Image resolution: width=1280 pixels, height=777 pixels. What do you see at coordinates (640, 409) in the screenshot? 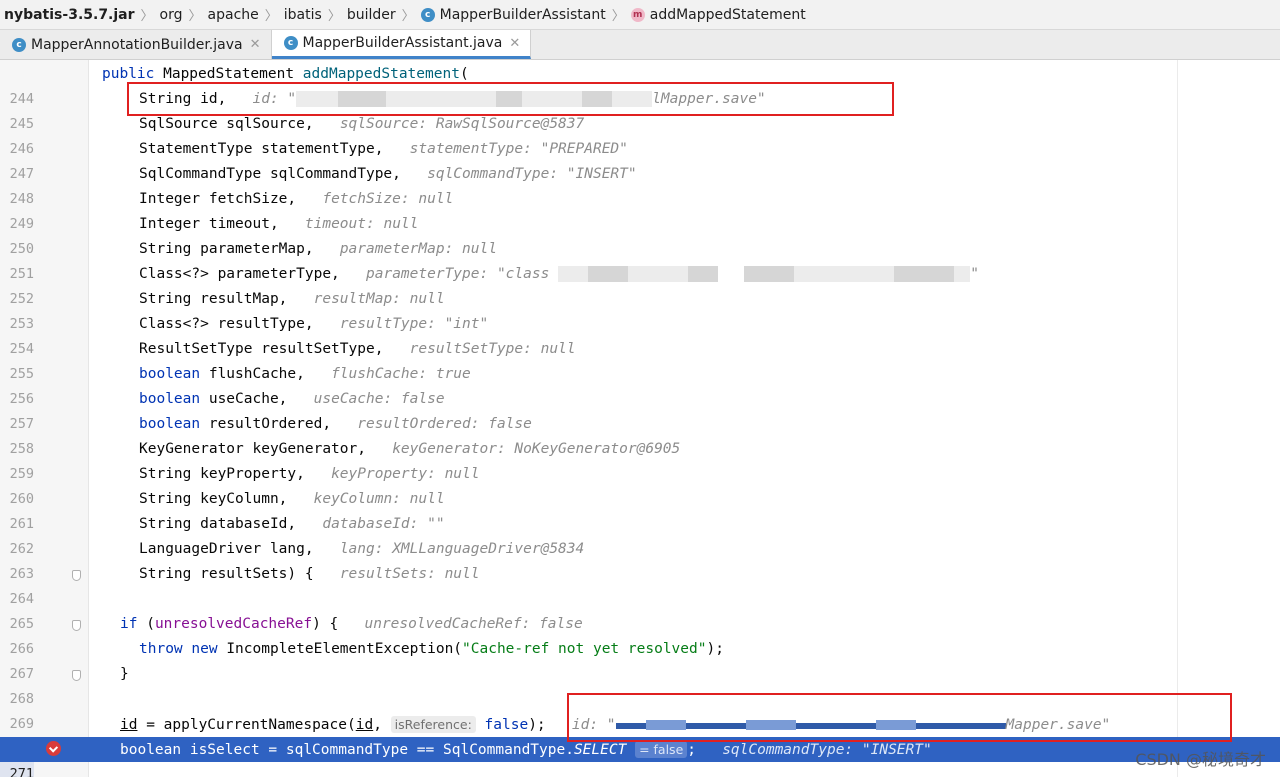
I see `code-line: 257 boolean useCache, useCache: false` at bounding box center [640, 409].